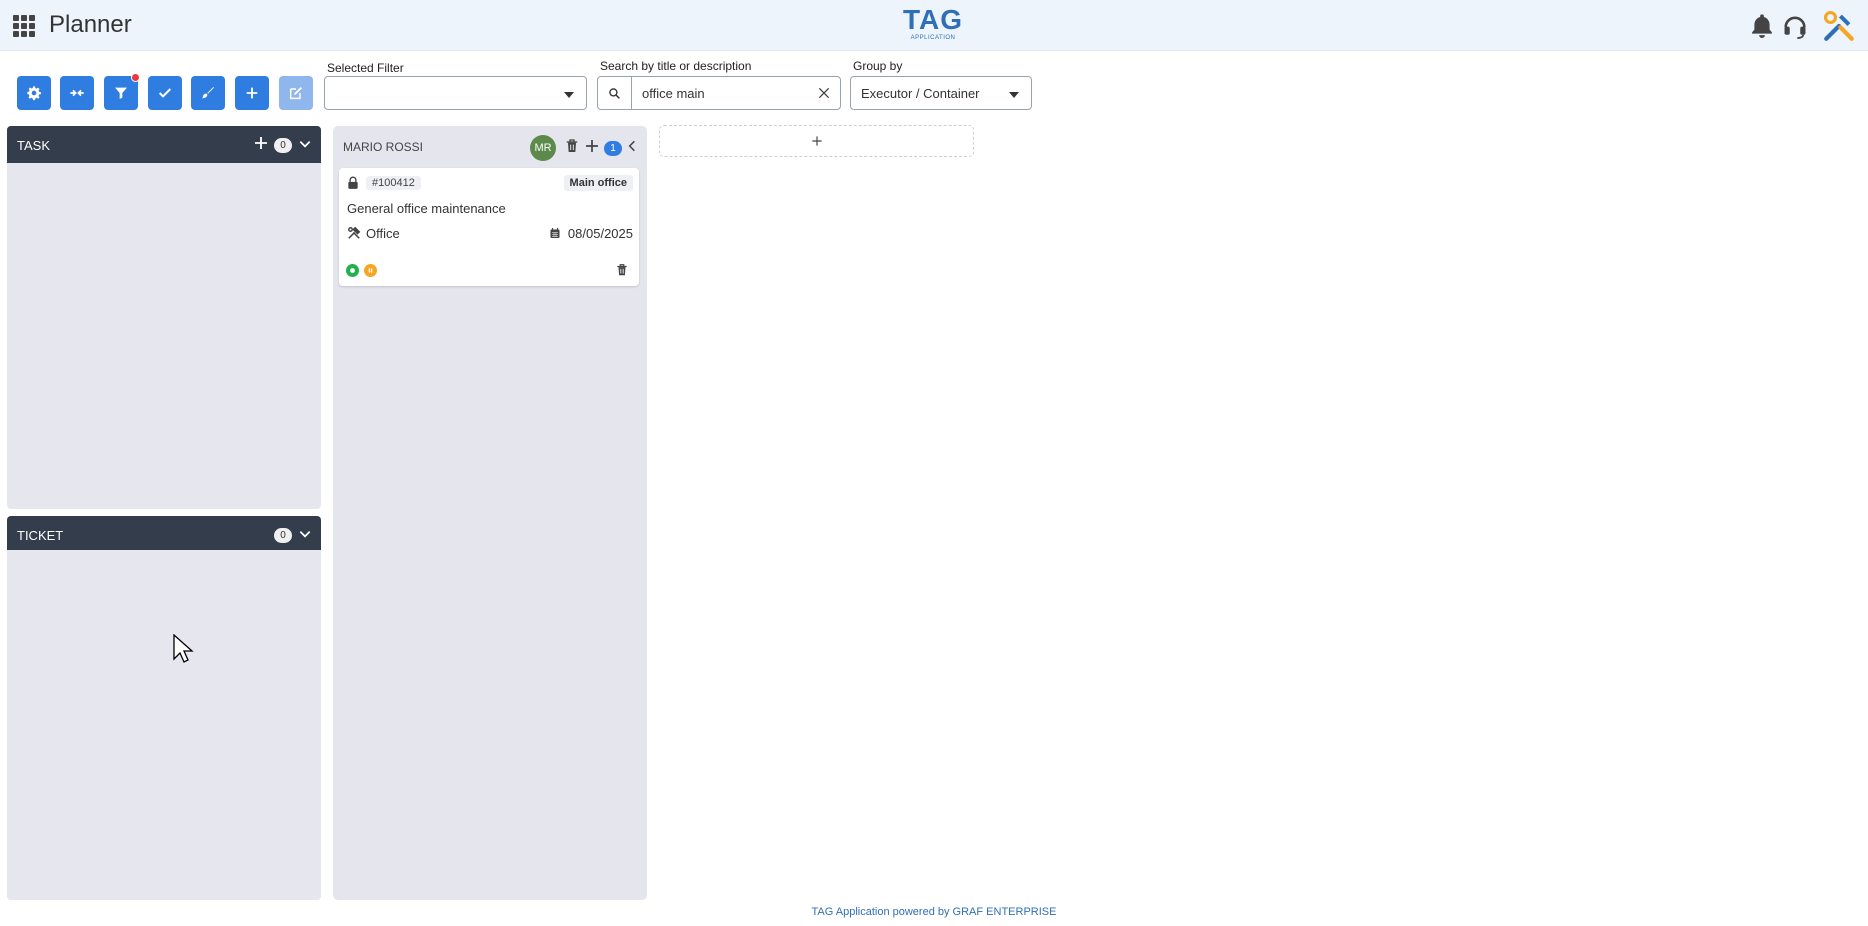 This screenshot has height=926, width=1868. Describe the element at coordinates (920, 93) in the screenshot. I see `group-by-value: Executor / Container` at that location.